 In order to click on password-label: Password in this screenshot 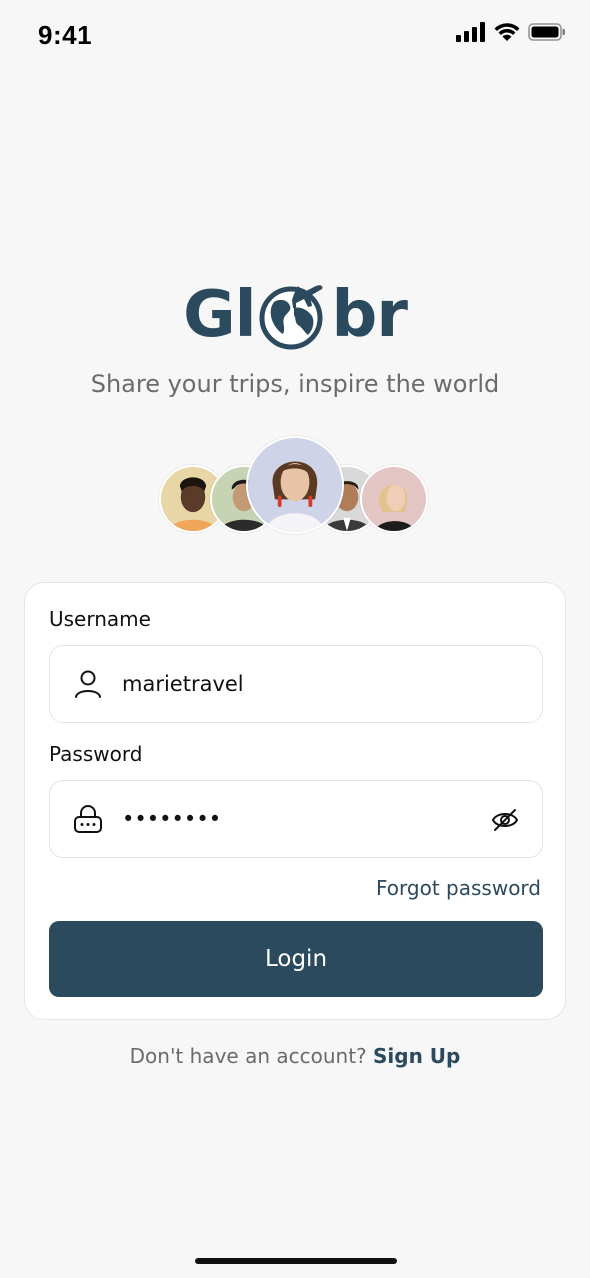, I will do `click(96, 754)`.